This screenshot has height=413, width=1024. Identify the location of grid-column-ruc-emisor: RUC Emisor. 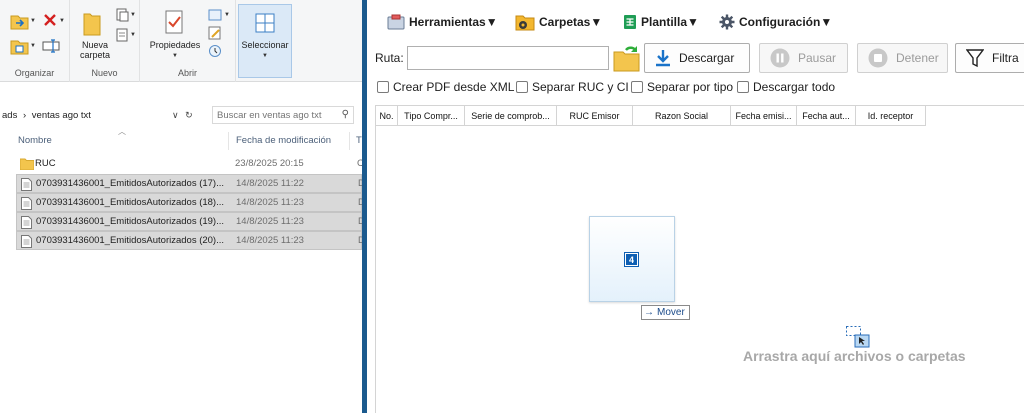
(595, 116).